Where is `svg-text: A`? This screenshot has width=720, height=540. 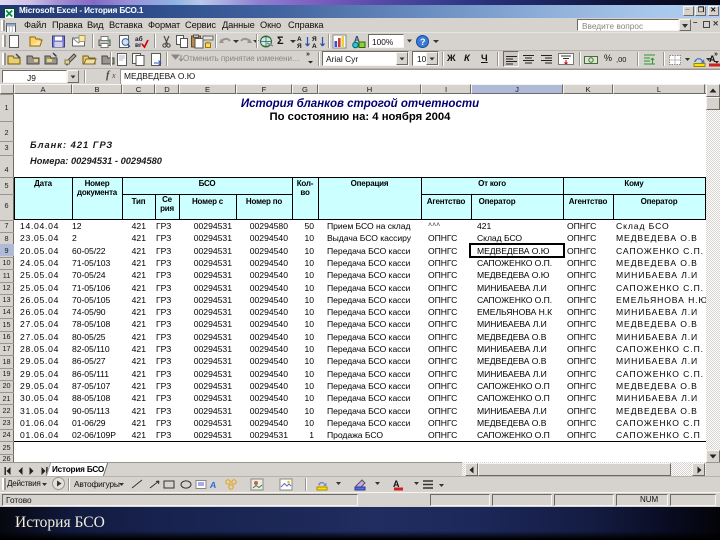
svg-text: A is located at coordinates (213, 485).